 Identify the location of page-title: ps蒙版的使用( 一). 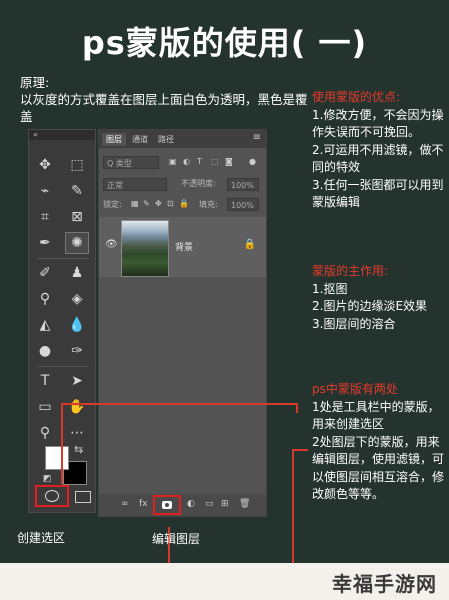
(224, 43).